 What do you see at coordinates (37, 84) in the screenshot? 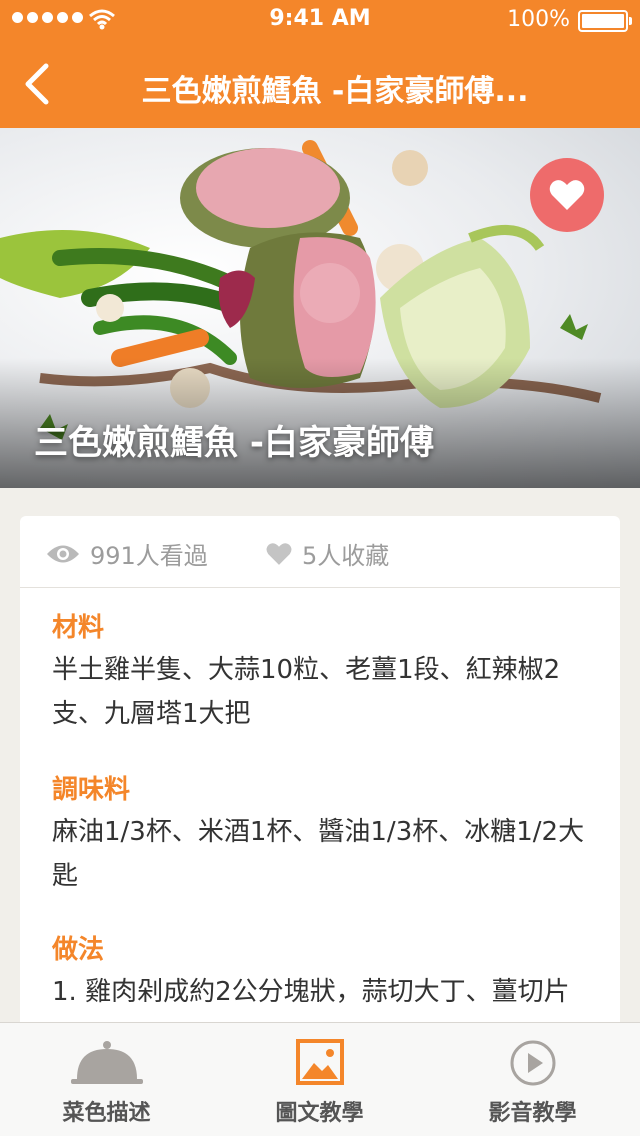
I see `back-chevron-icon` at bounding box center [37, 84].